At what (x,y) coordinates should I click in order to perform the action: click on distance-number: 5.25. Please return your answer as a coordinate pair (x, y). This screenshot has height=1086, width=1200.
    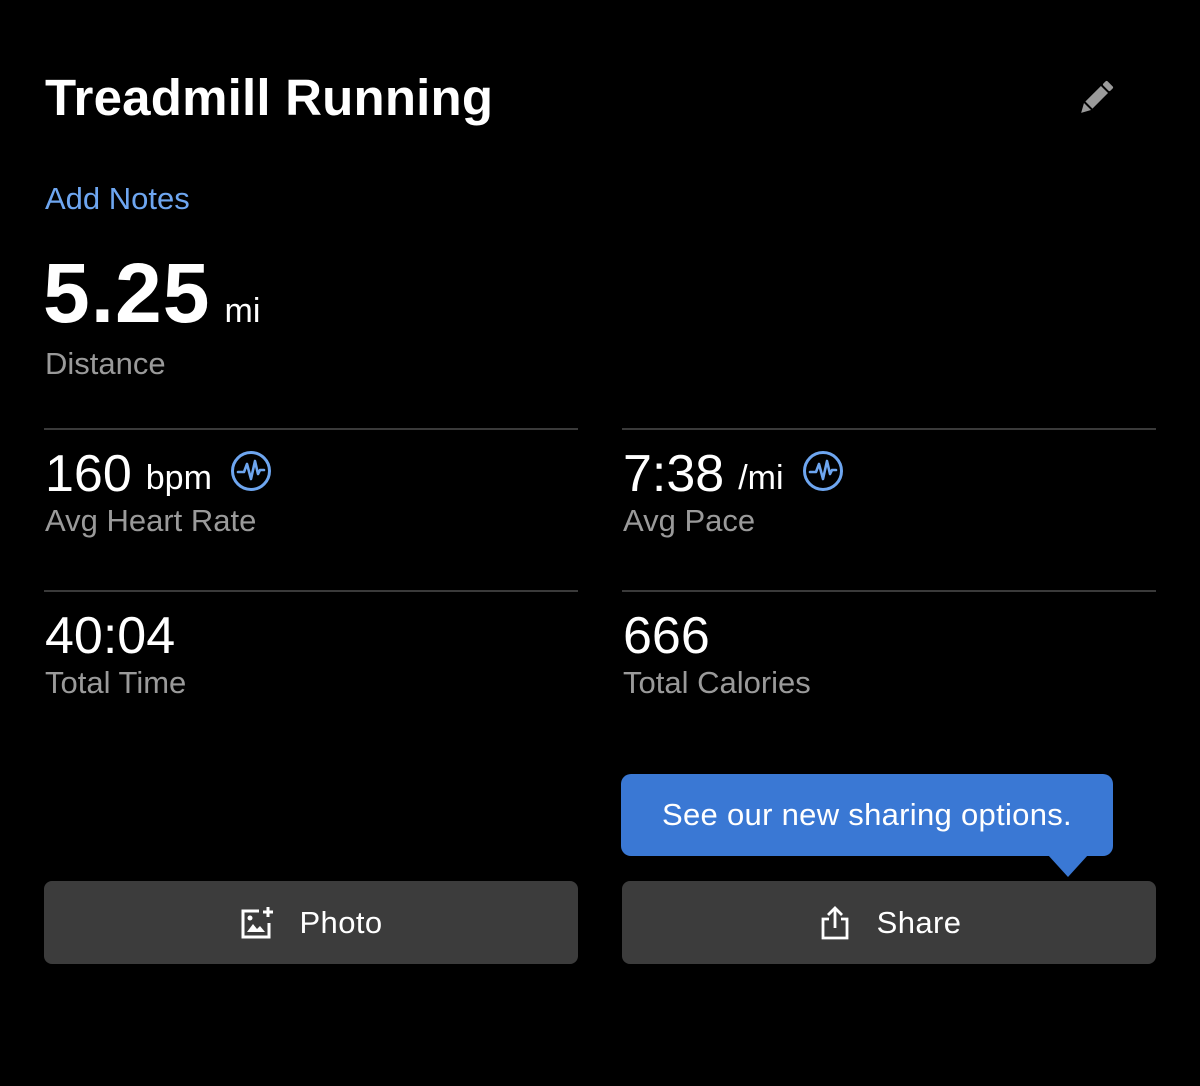
    Looking at the image, I should click on (127, 293).